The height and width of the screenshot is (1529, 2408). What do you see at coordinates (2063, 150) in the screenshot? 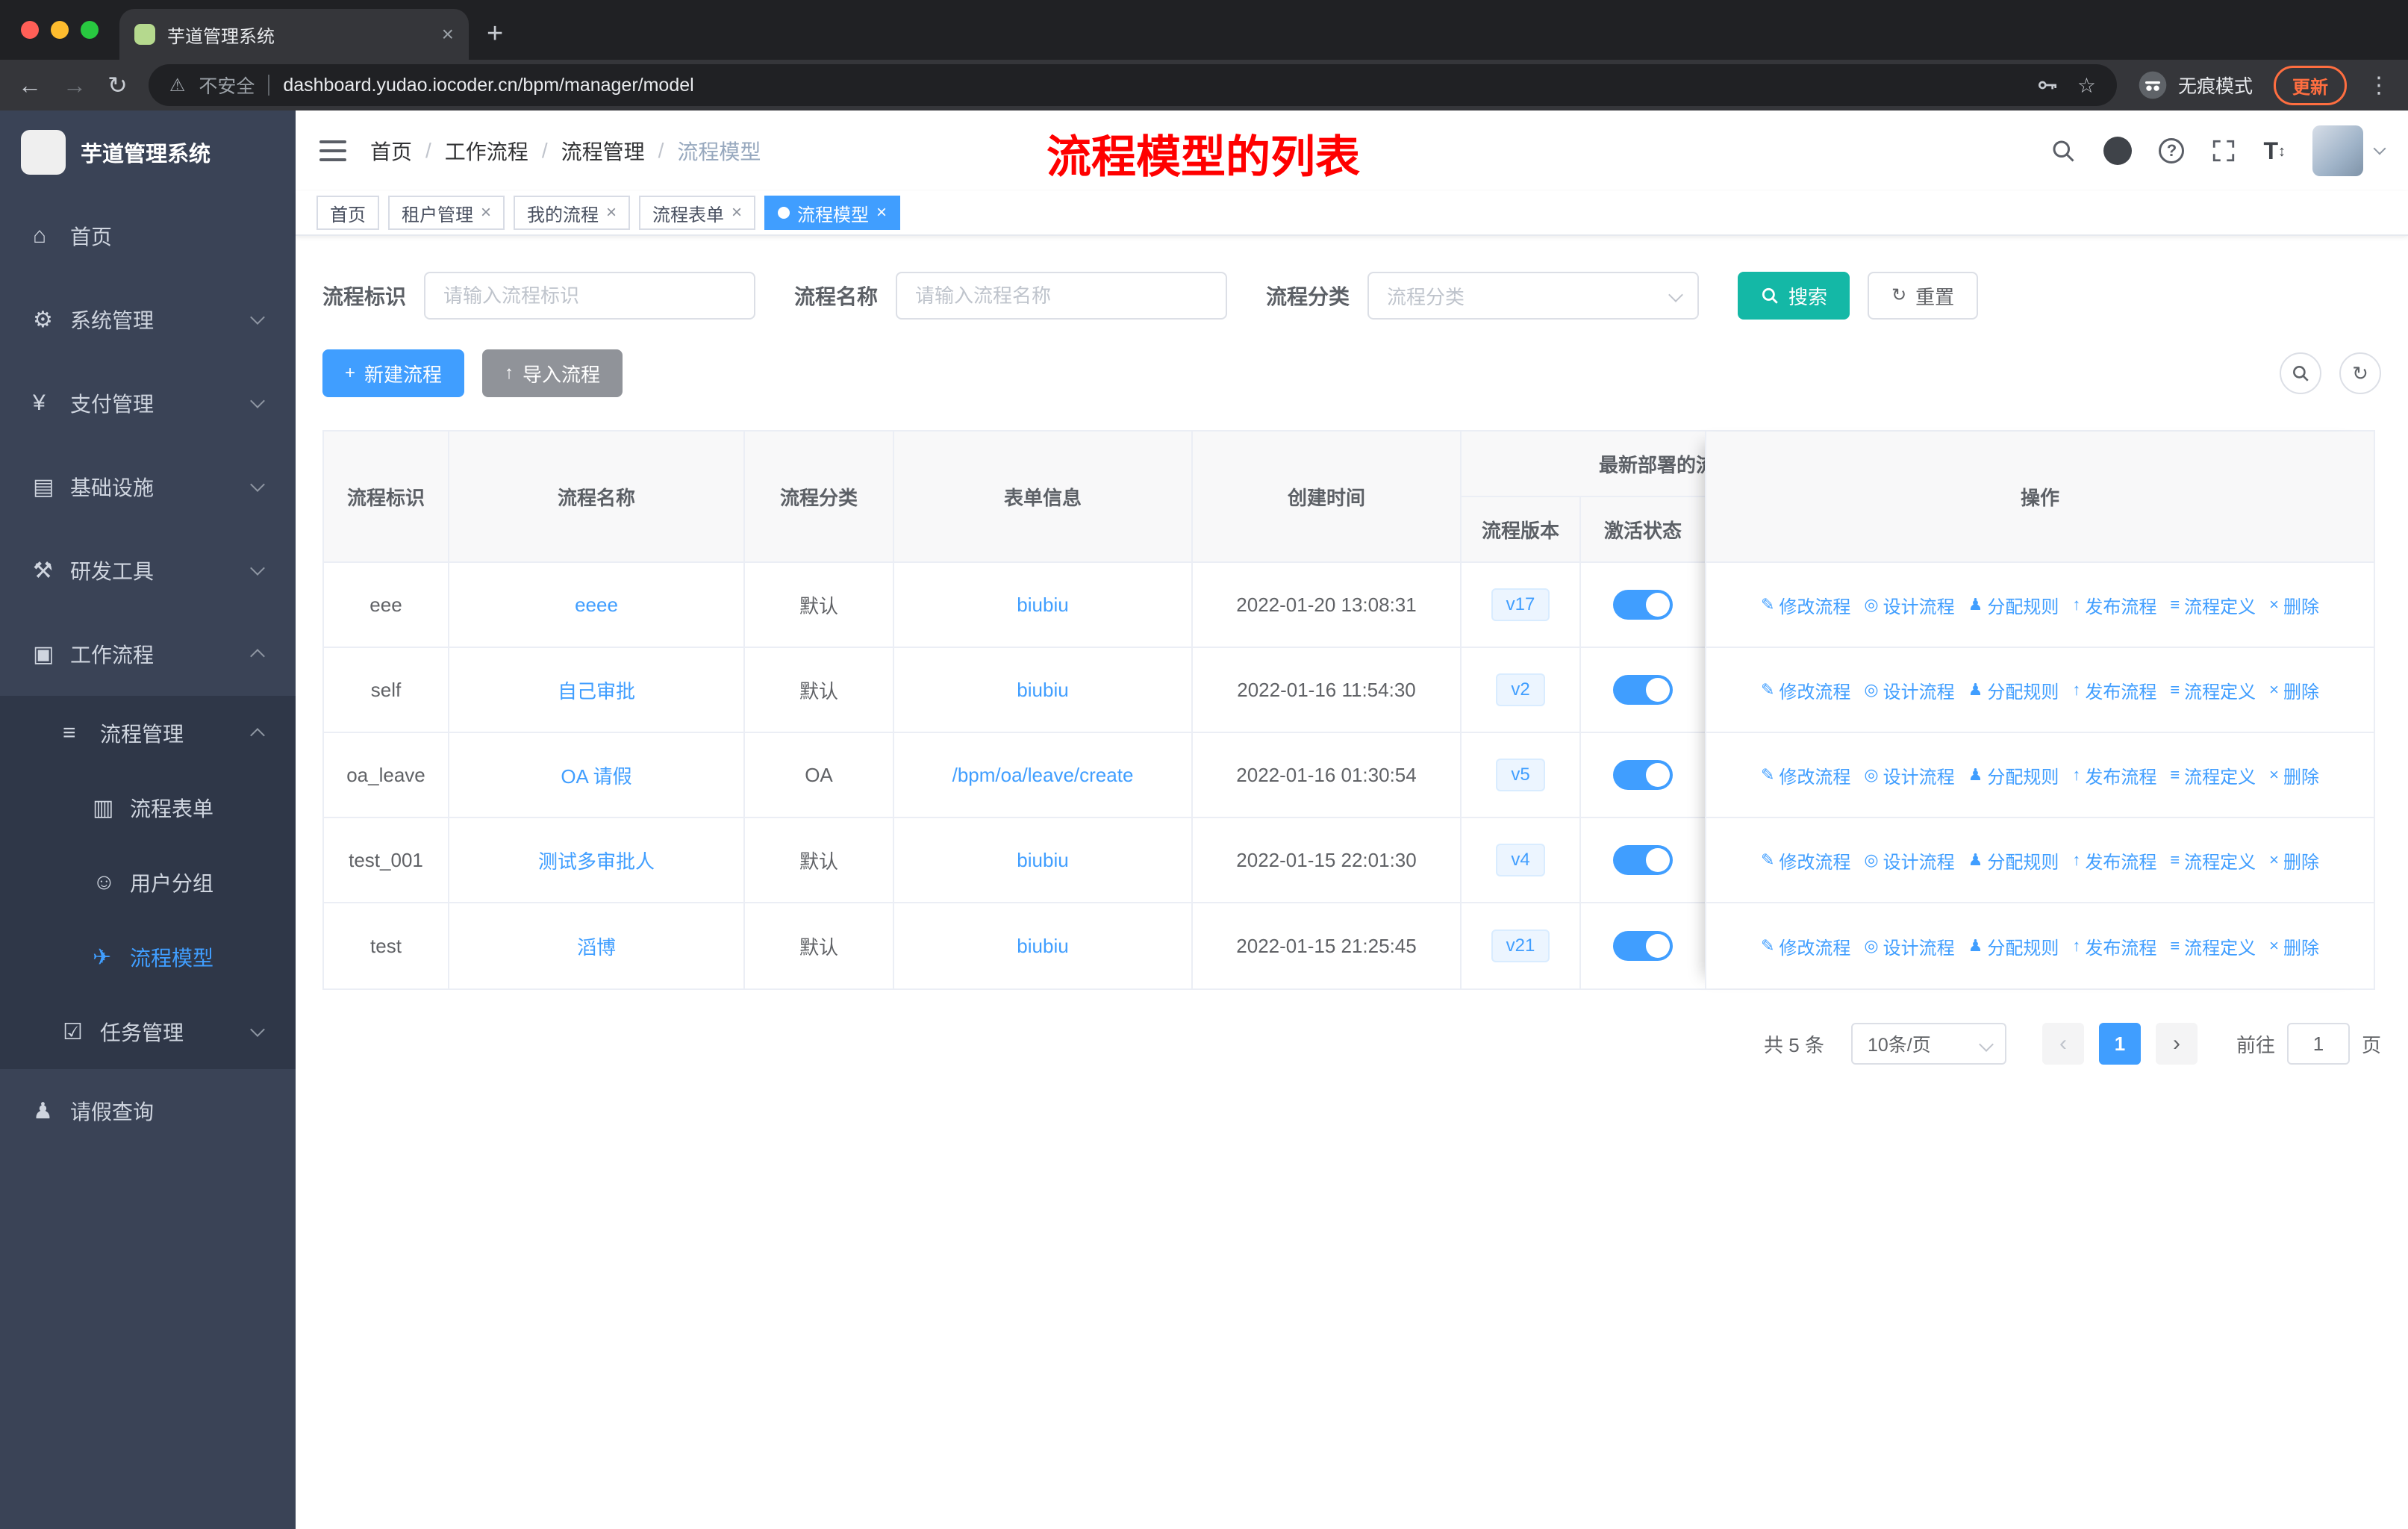
I see `search-icon` at bounding box center [2063, 150].